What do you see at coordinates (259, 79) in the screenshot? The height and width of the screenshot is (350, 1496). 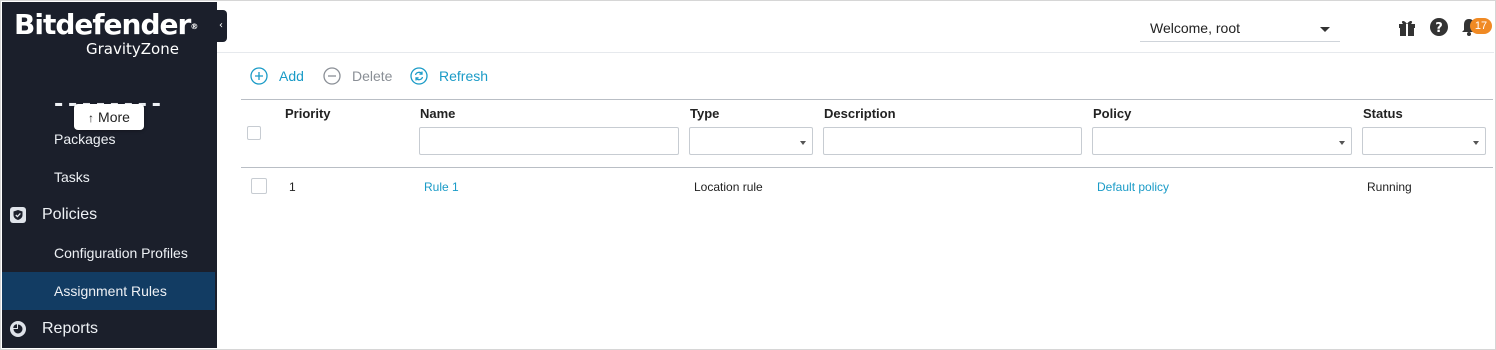 I see `plus-circle-icon` at bounding box center [259, 79].